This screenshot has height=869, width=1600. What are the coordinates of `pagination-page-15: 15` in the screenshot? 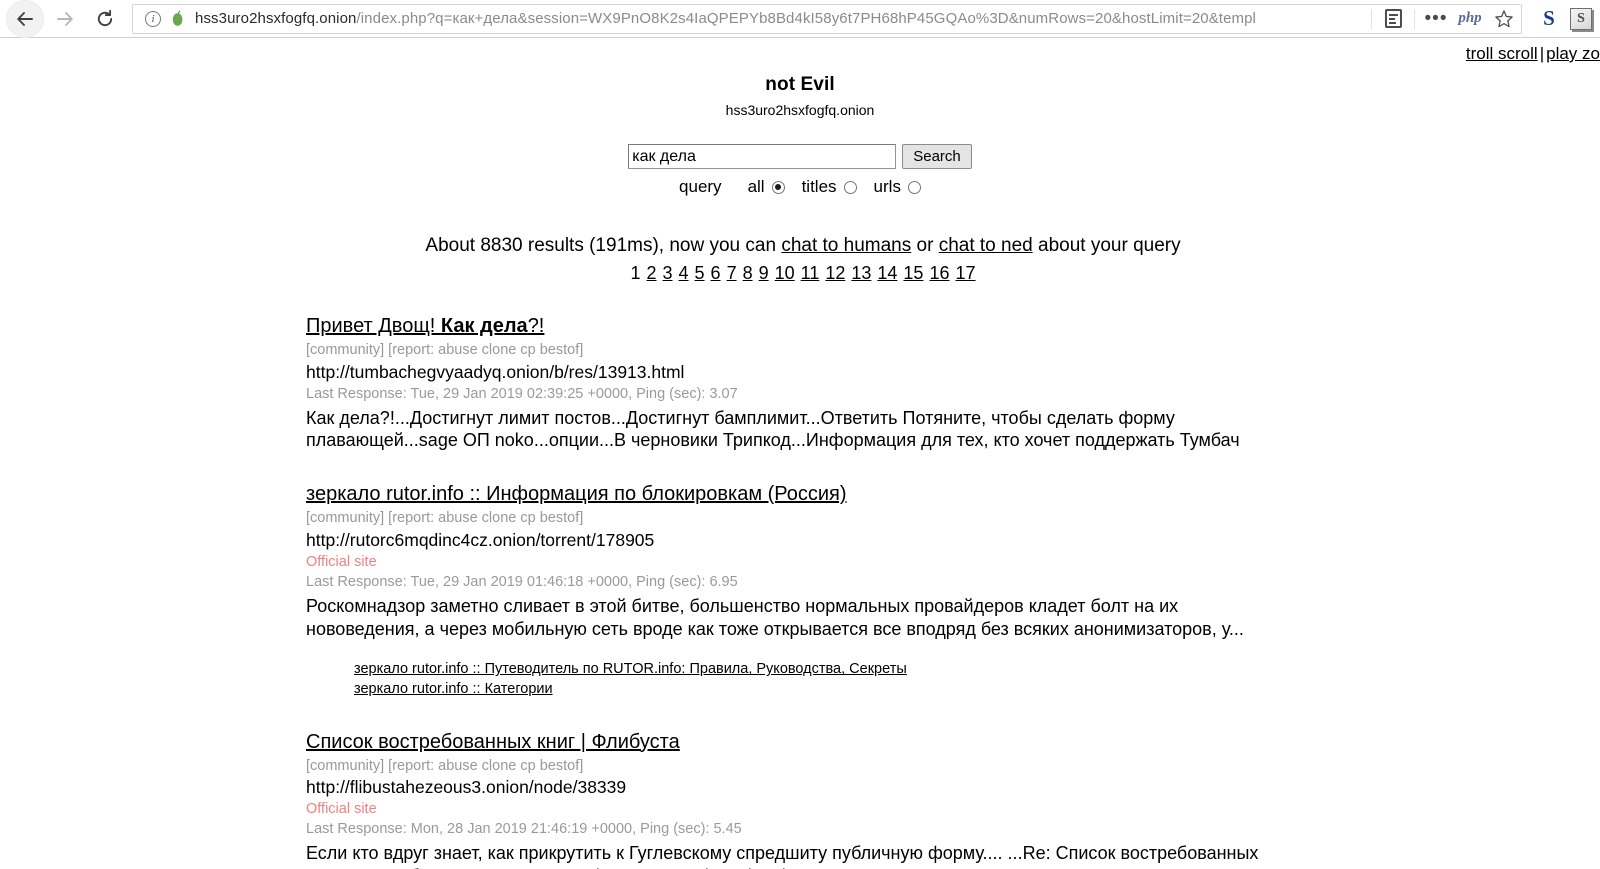 It's located at (913, 273).